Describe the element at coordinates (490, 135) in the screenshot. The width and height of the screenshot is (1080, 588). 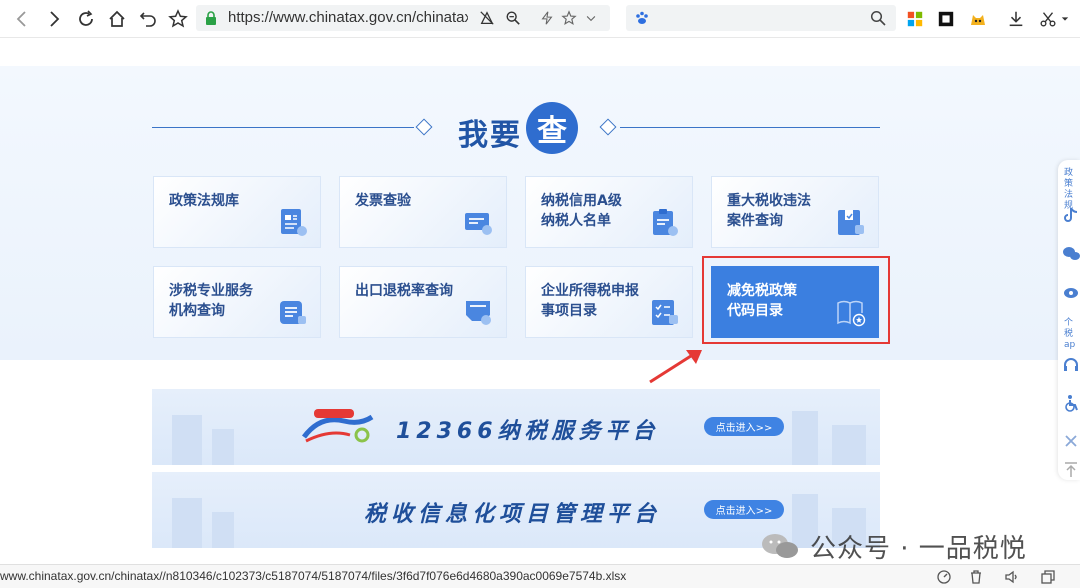
I see `heading-title: 我要` at that location.